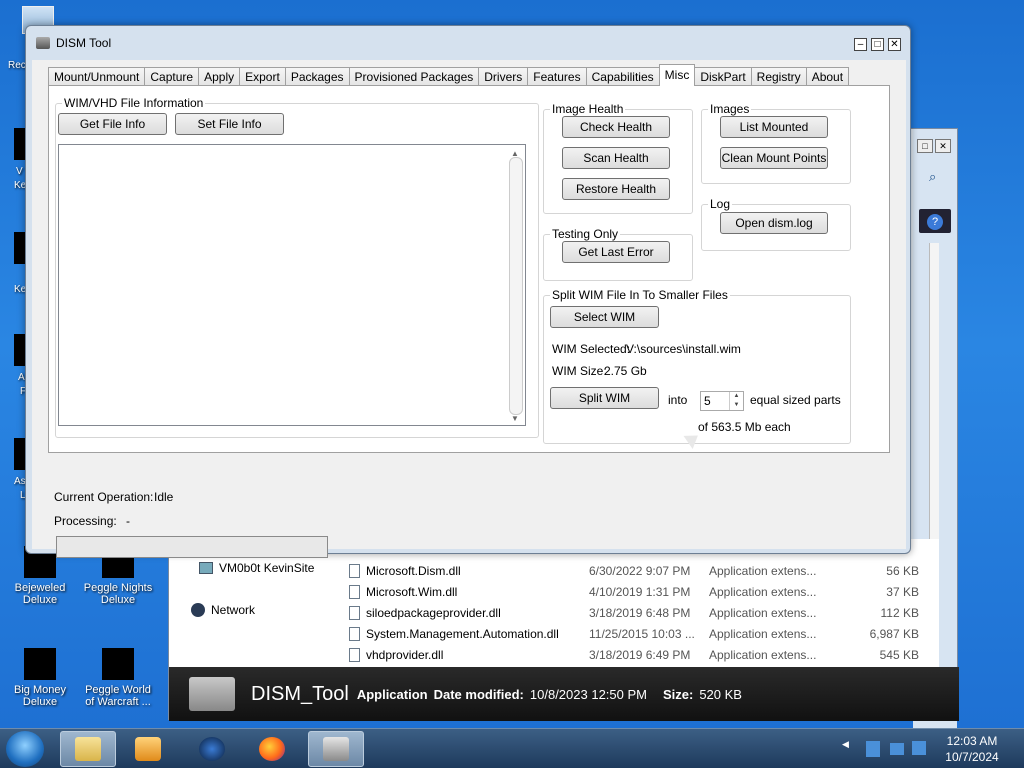 Image resolution: width=1024 pixels, height=768 pixels. I want to click on clean-mount-points-button: Clean Mount Points, so click(774, 158).